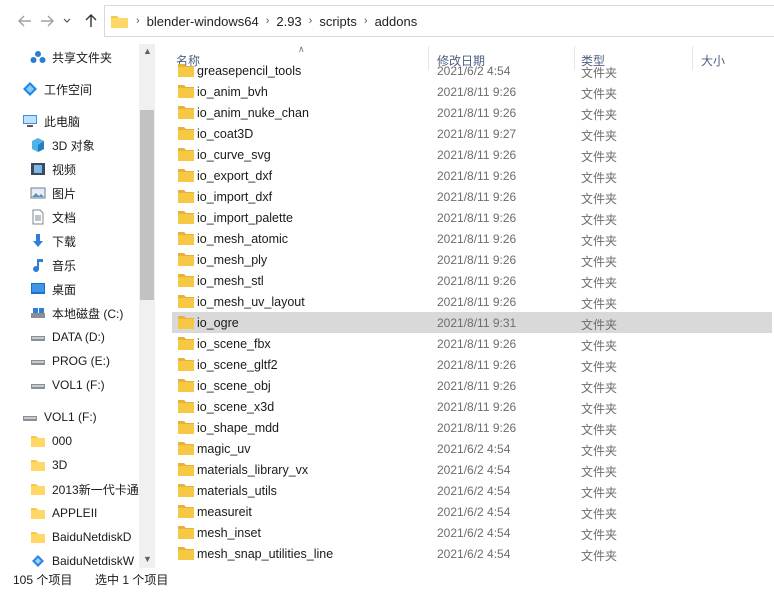  What do you see at coordinates (288, 21) in the screenshot?
I see `breadcrumb-item: 2.93` at bounding box center [288, 21].